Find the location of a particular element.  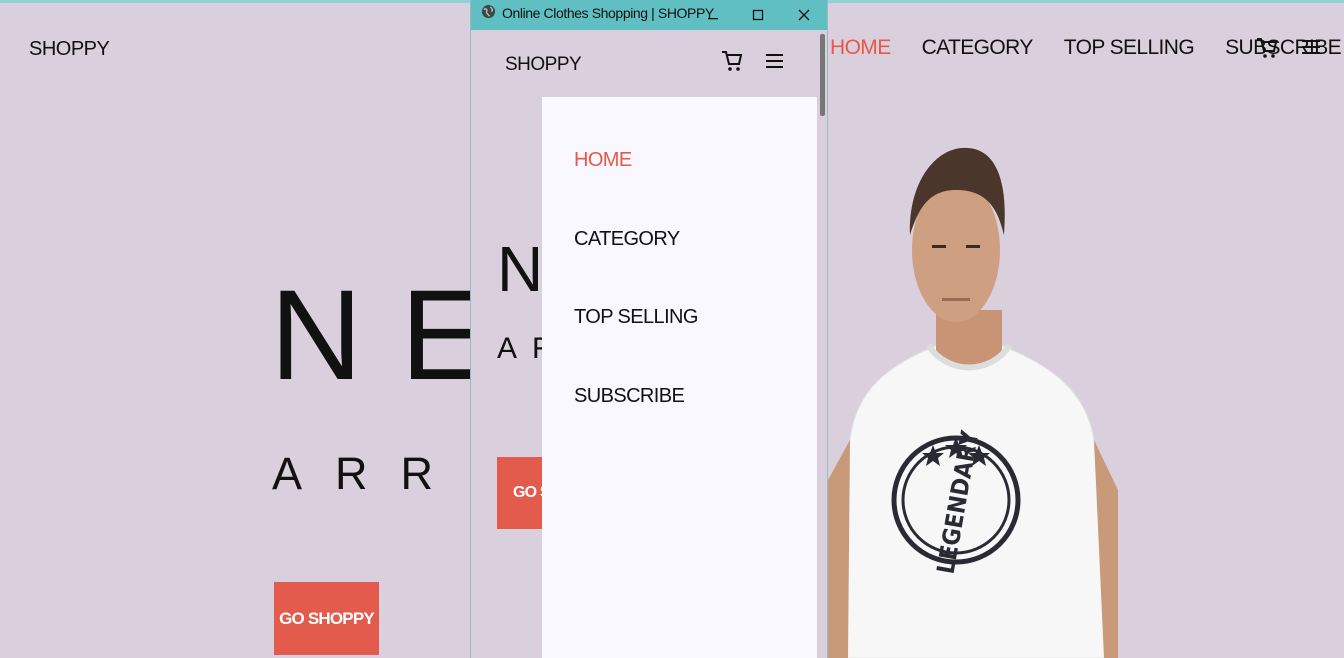

go-shoppy-button: GO SHOPPY is located at coordinates (326, 618).